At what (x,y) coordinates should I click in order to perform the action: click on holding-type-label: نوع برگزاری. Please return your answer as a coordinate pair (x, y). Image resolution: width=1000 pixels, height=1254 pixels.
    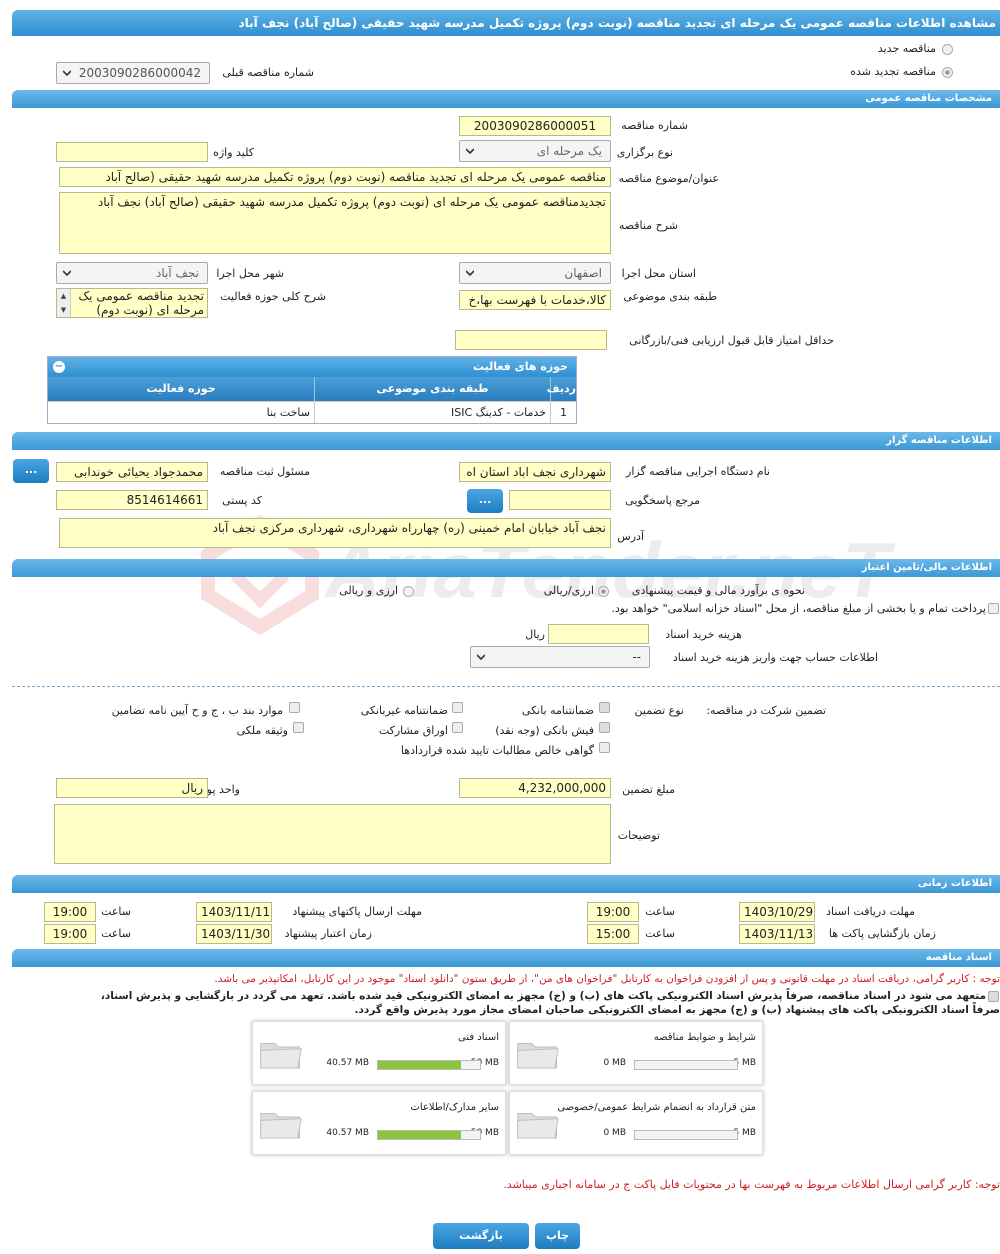
    Looking at the image, I should click on (644, 152).